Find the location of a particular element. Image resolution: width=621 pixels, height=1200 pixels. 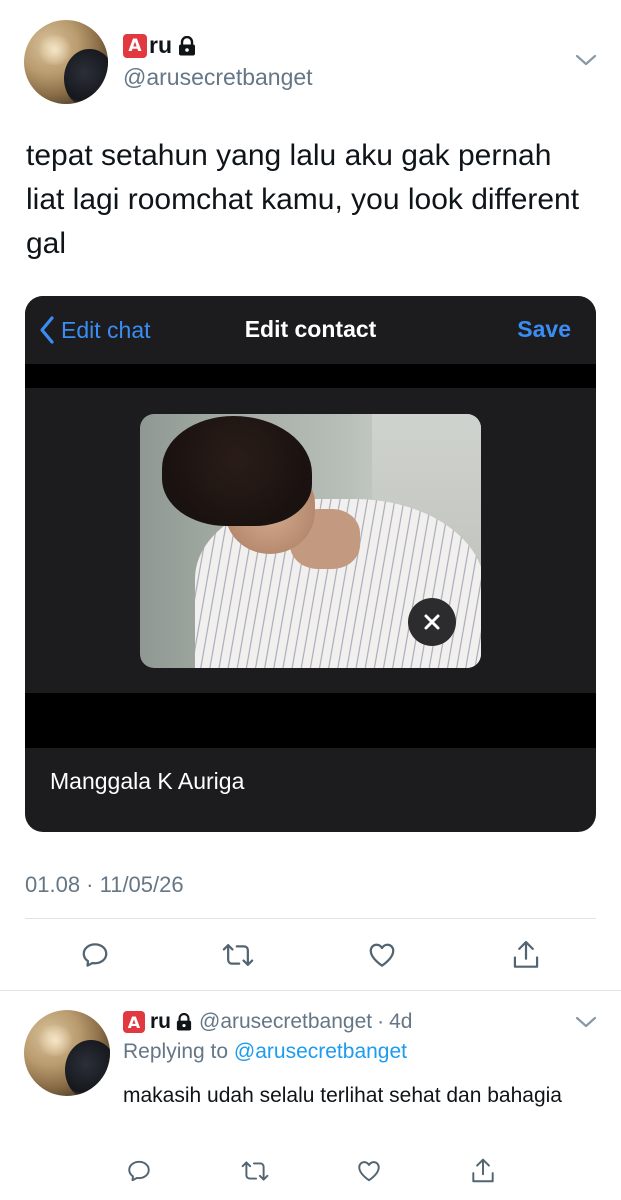

nav-title: Edit contact is located at coordinates (310, 329).